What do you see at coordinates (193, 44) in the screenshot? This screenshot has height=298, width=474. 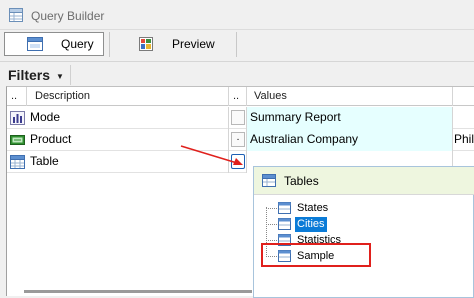 I see `preview-tab-label: Preview` at bounding box center [193, 44].